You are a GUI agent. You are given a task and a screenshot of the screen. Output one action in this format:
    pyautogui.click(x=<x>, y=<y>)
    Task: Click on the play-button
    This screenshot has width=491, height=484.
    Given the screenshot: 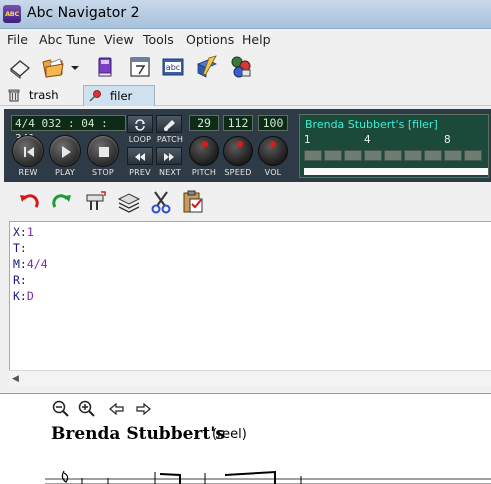 What is the action you would take?
    pyautogui.click(x=65, y=151)
    